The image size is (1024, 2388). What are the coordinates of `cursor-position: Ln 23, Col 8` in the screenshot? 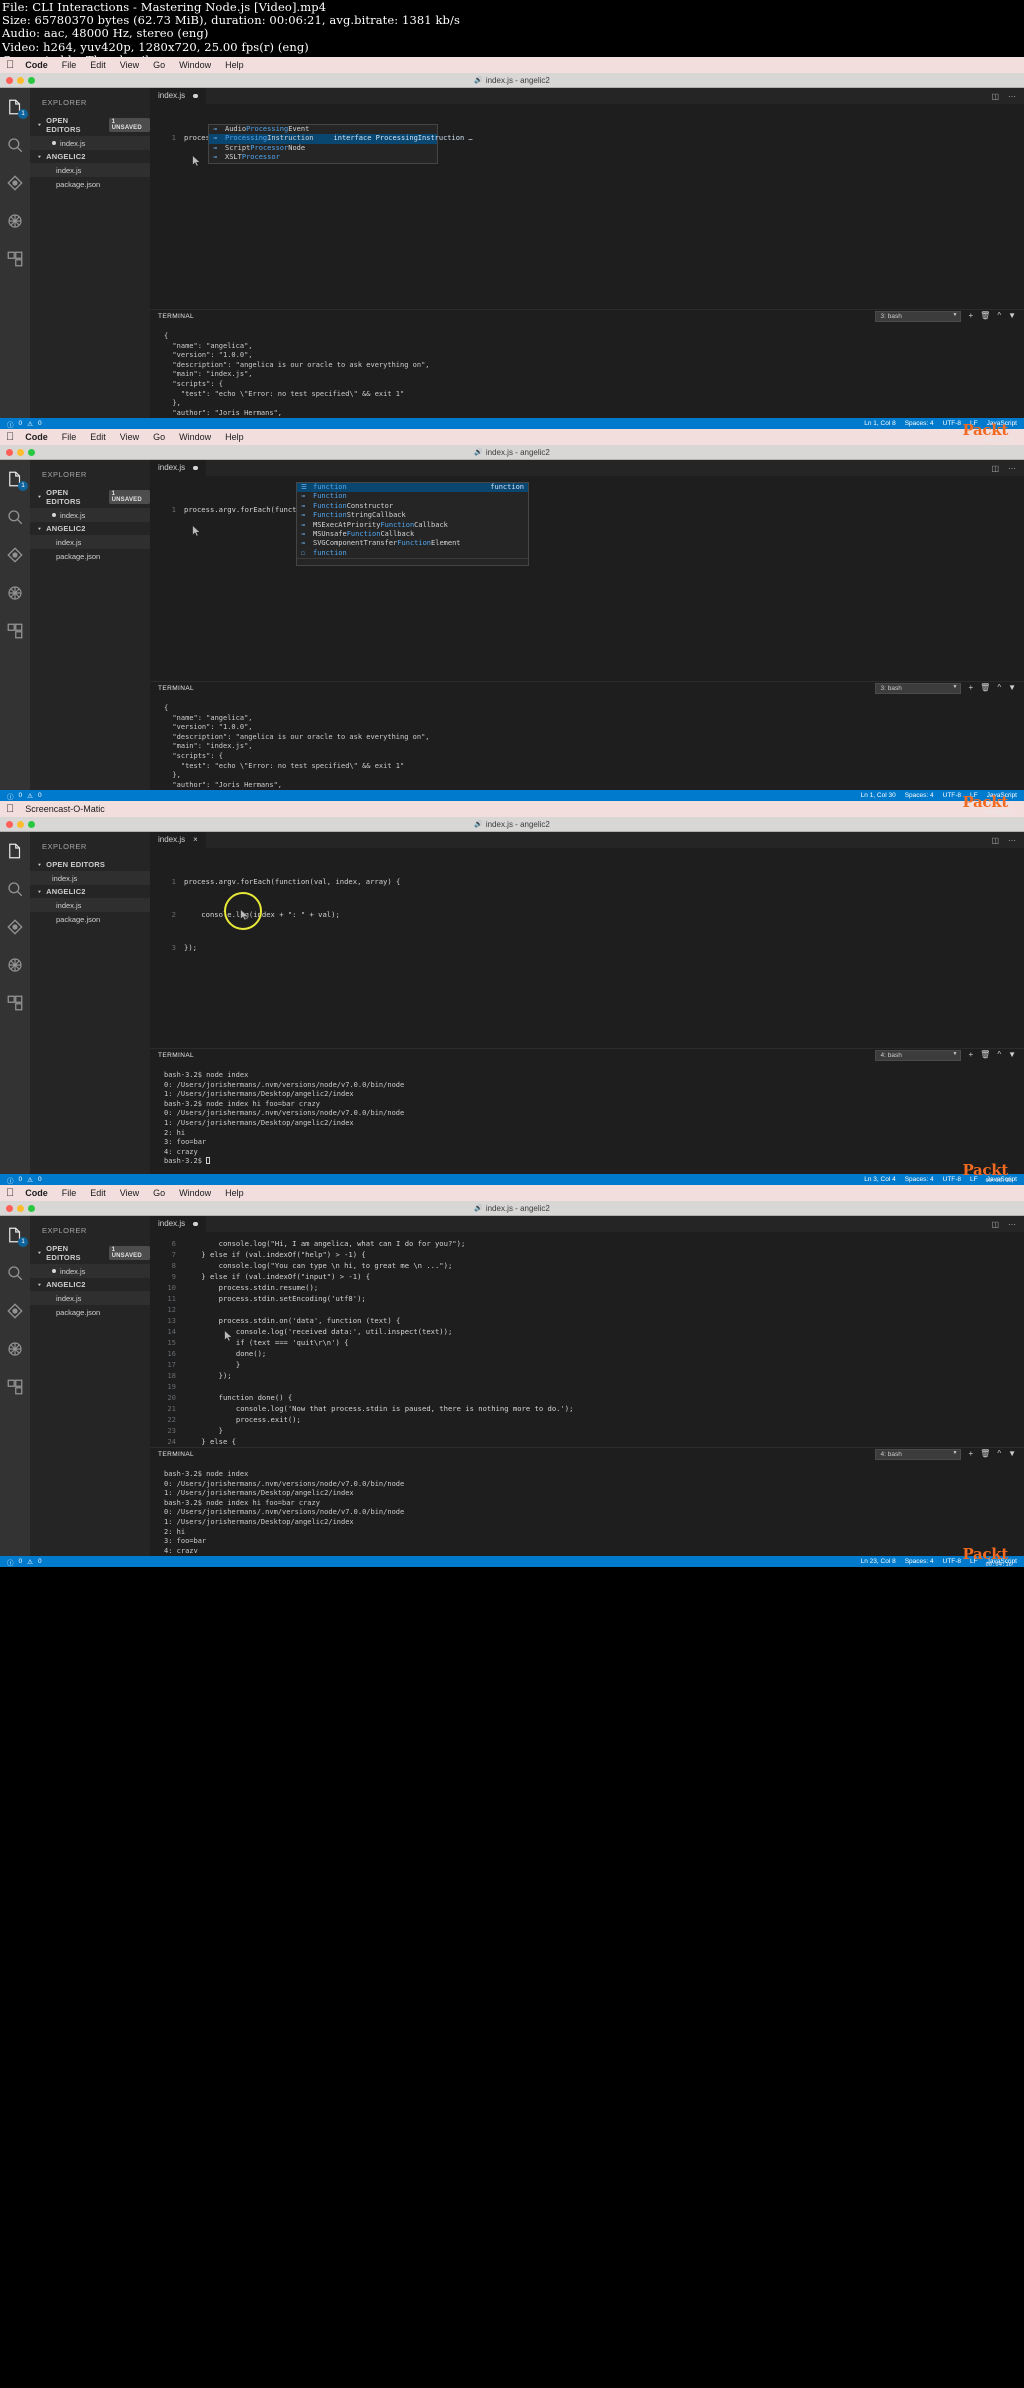 It's located at (878, 1561).